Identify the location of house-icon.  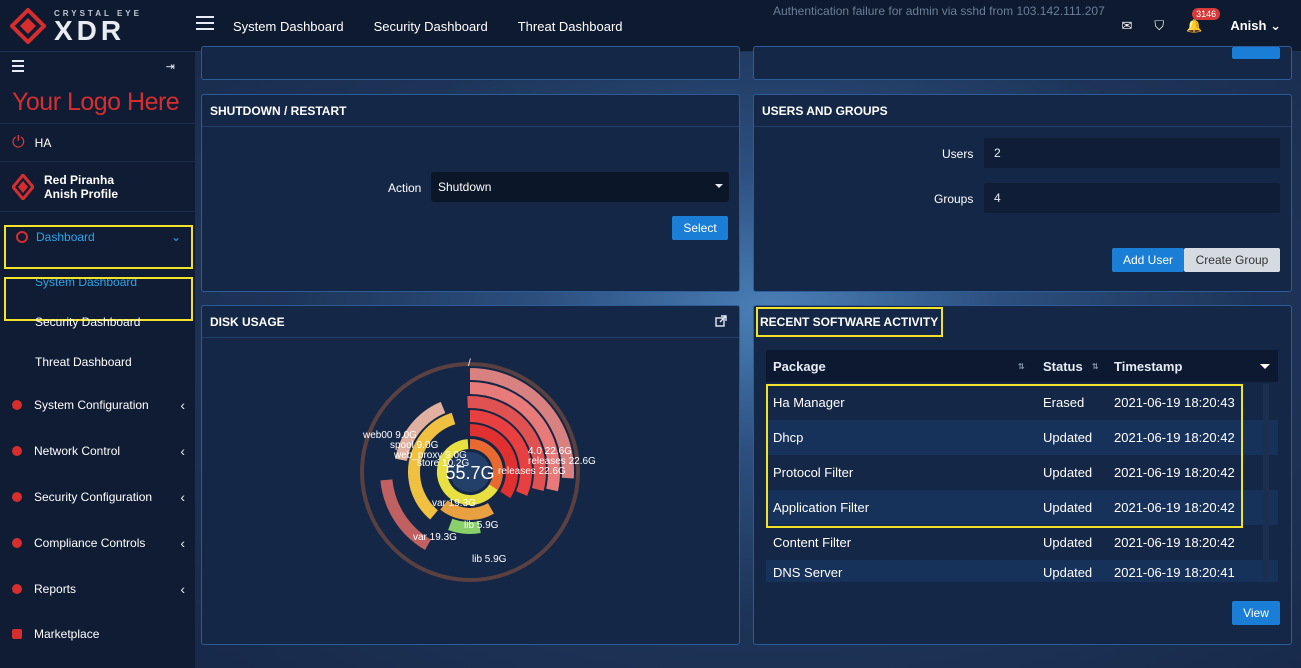
(17, 405).